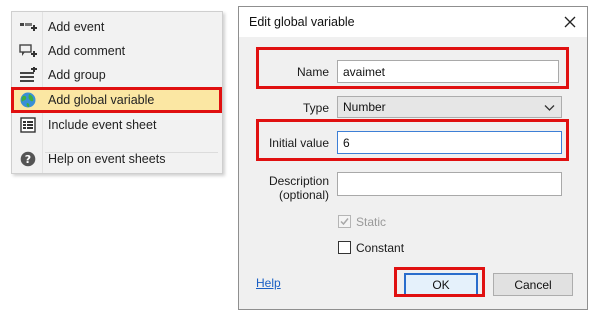 Image resolution: width=594 pixels, height=315 pixels. I want to click on help-icon: ?, so click(28, 158).